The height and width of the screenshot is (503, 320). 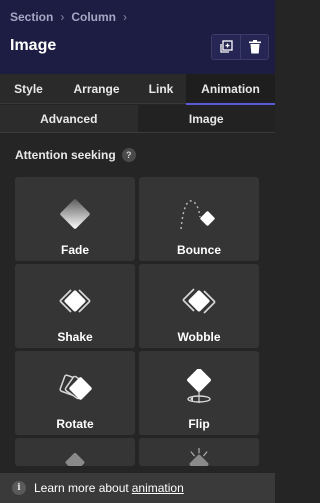 What do you see at coordinates (230, 89) in the screenshot?
I see `tab-animation: Animation` at bounding box center [230, 89].